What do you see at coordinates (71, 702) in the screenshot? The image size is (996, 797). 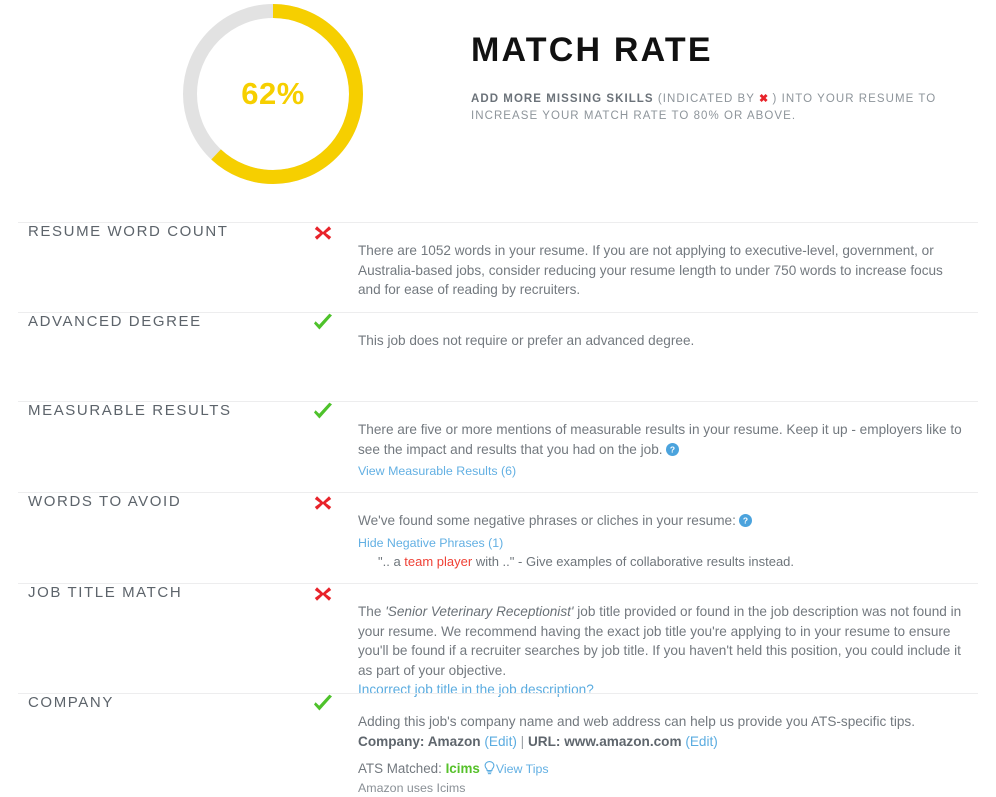 I see `row-label-company: COMPANY` at bounding box center [71, 702].